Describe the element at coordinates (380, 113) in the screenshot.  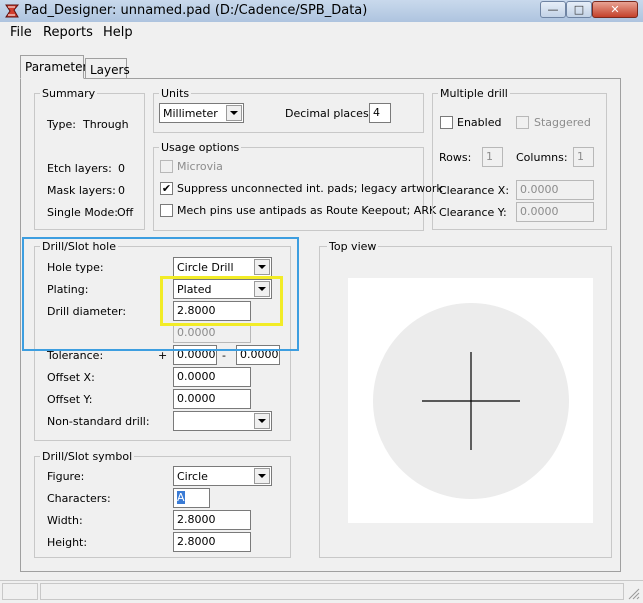
I see `decimal-places-input: 4` at that location.